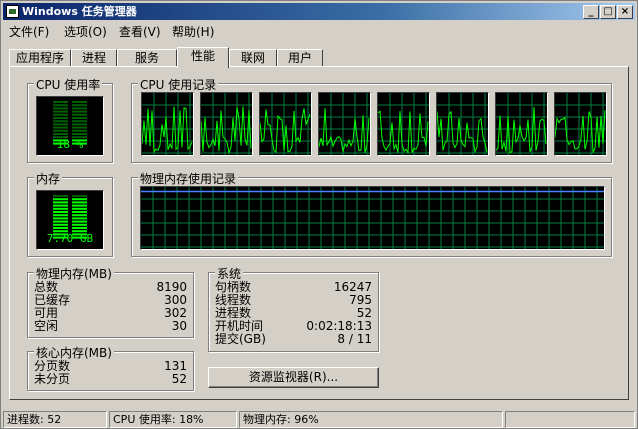  Describe the element at coordinates (79, 11) in the screenshot. I see `window-title: Windows 任务管理器` at that location.